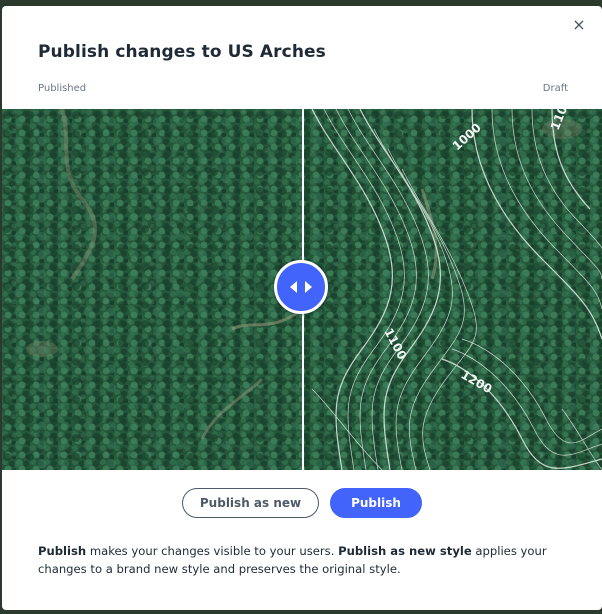 This screenshot has height=614, width=602. Describe the element at coordinates (579, 25) in the screenshot. I see `close-icon: ×` at that location.